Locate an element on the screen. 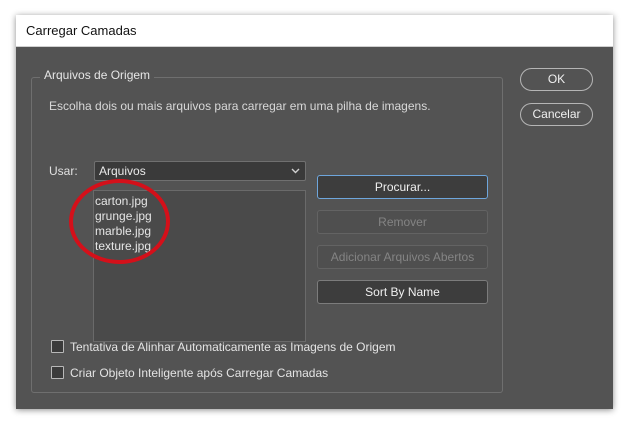  file-list-item: marble.jpg is located at coordinates (123, 231).